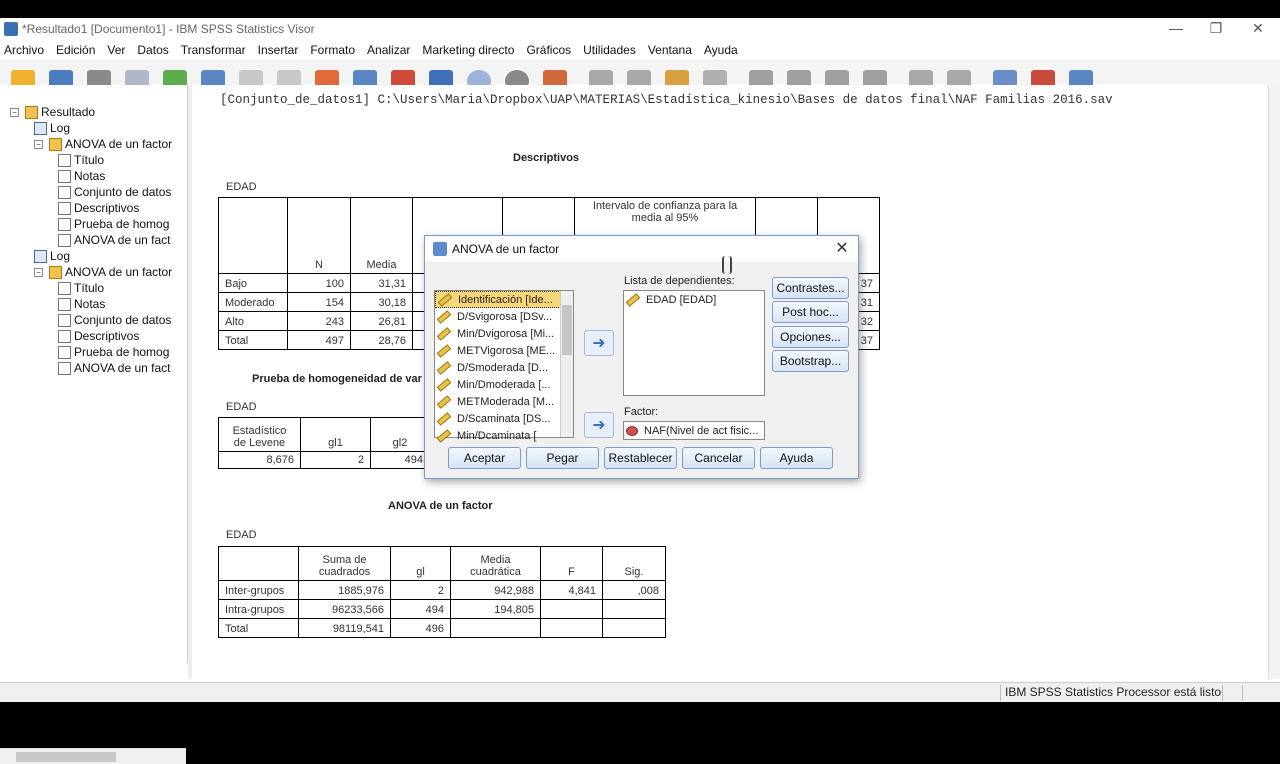 The width and height of the screenshot is (1280, 764). What do you see at coordinates (504, 435) in the screenshot?
I see `list-item: Min/Dcaminata [` at bounding box center [504, 435].